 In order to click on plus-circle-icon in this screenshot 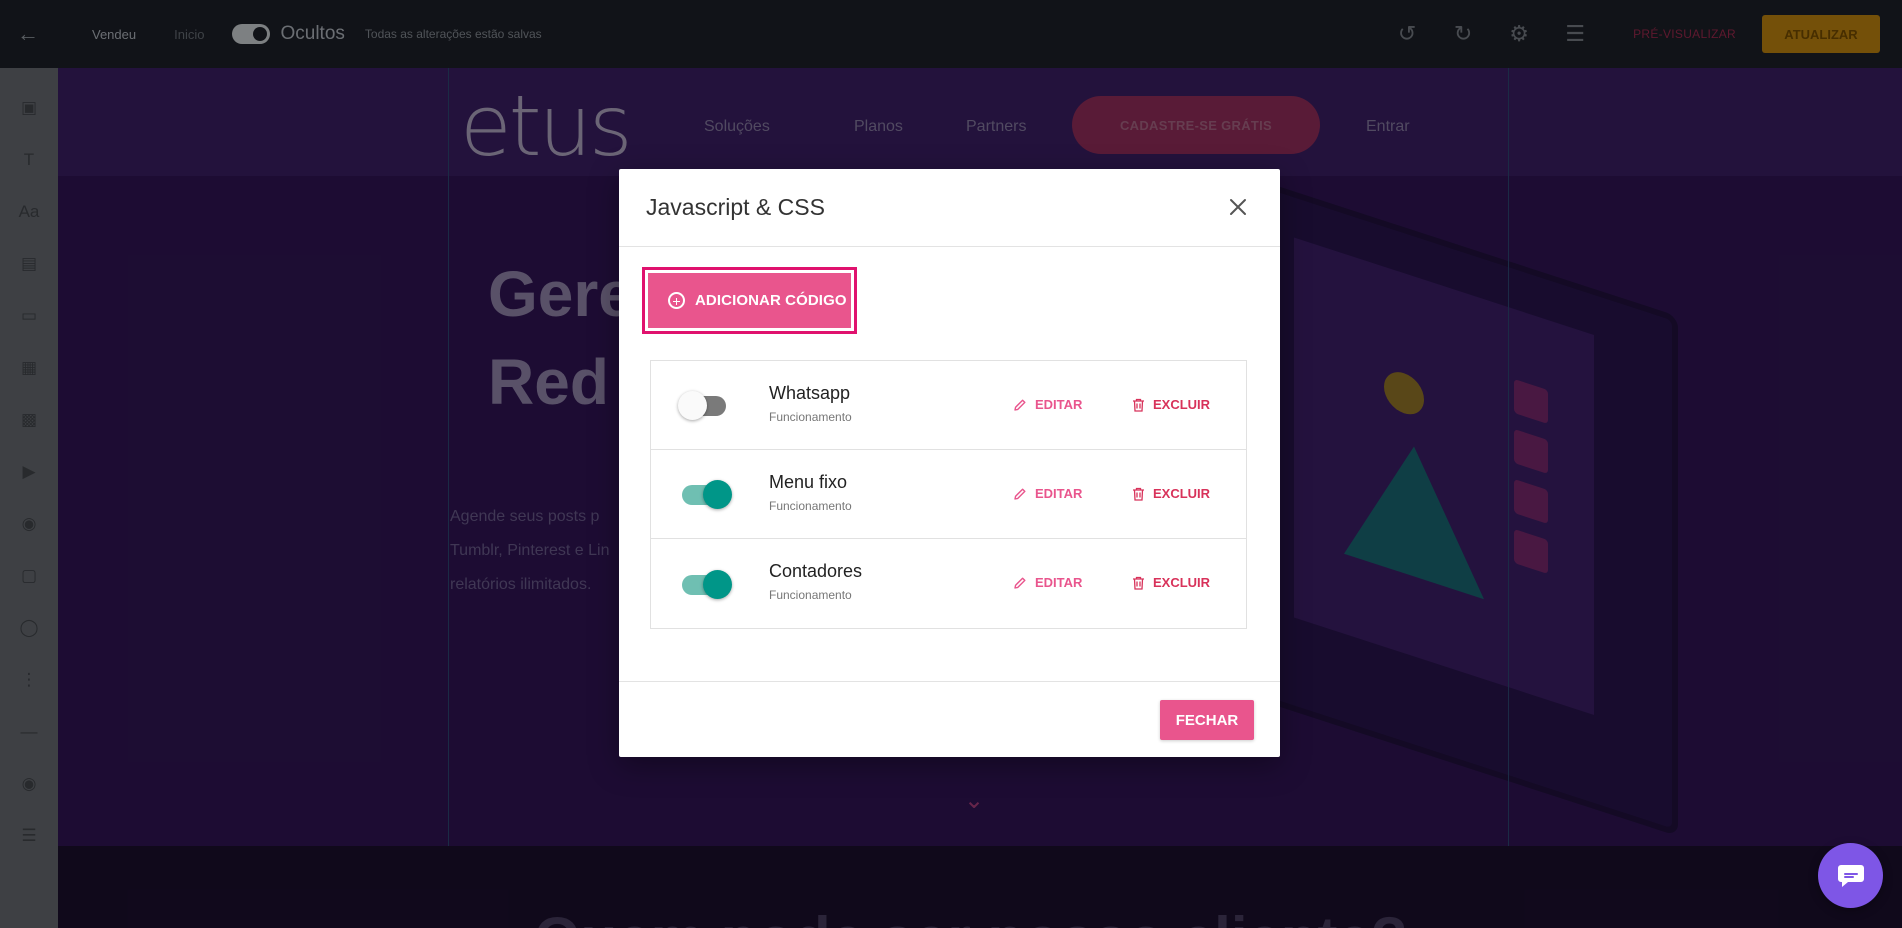, I will do `click(676, 300)`.